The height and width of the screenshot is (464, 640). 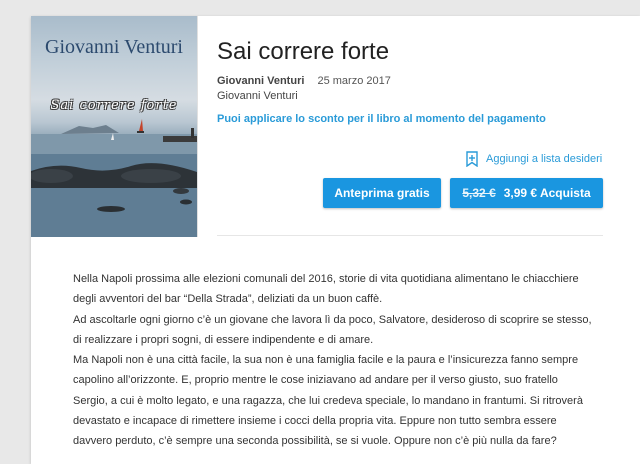 I want to click on cover-title: Sai correre forte, so click(x=114, y=105).